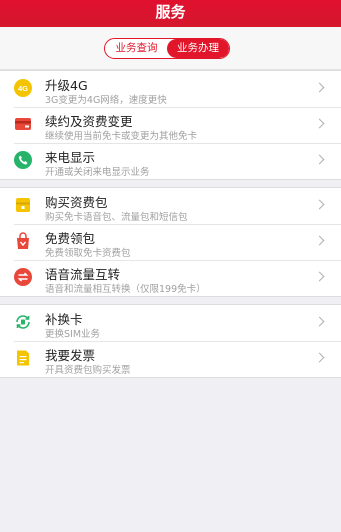 Image resolution: width=341 pixels, height=532 pixels. Describe the element at coordinates (23, 205) in the screenshot. I see `package-icon` at that location.